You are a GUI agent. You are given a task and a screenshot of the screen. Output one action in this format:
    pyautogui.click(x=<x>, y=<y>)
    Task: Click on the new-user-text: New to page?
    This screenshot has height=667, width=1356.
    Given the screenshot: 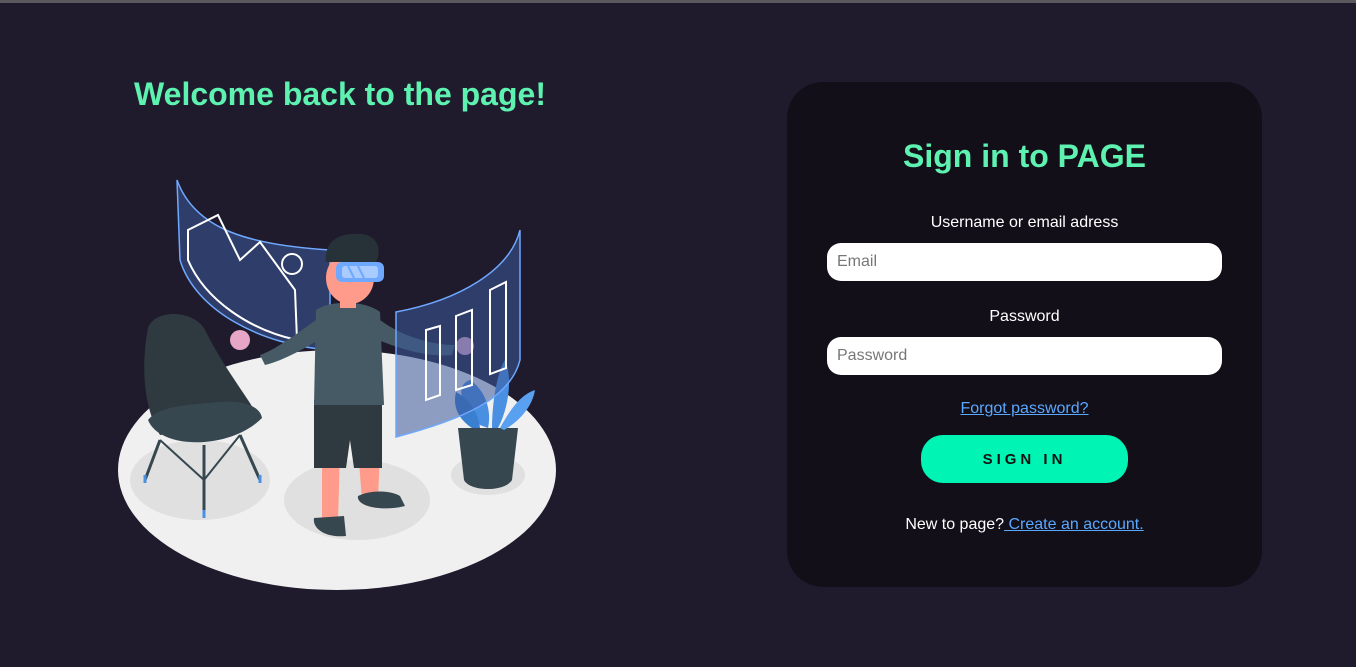 What is the action you would take?
    pyautogui.click(x=955, y=524)
    